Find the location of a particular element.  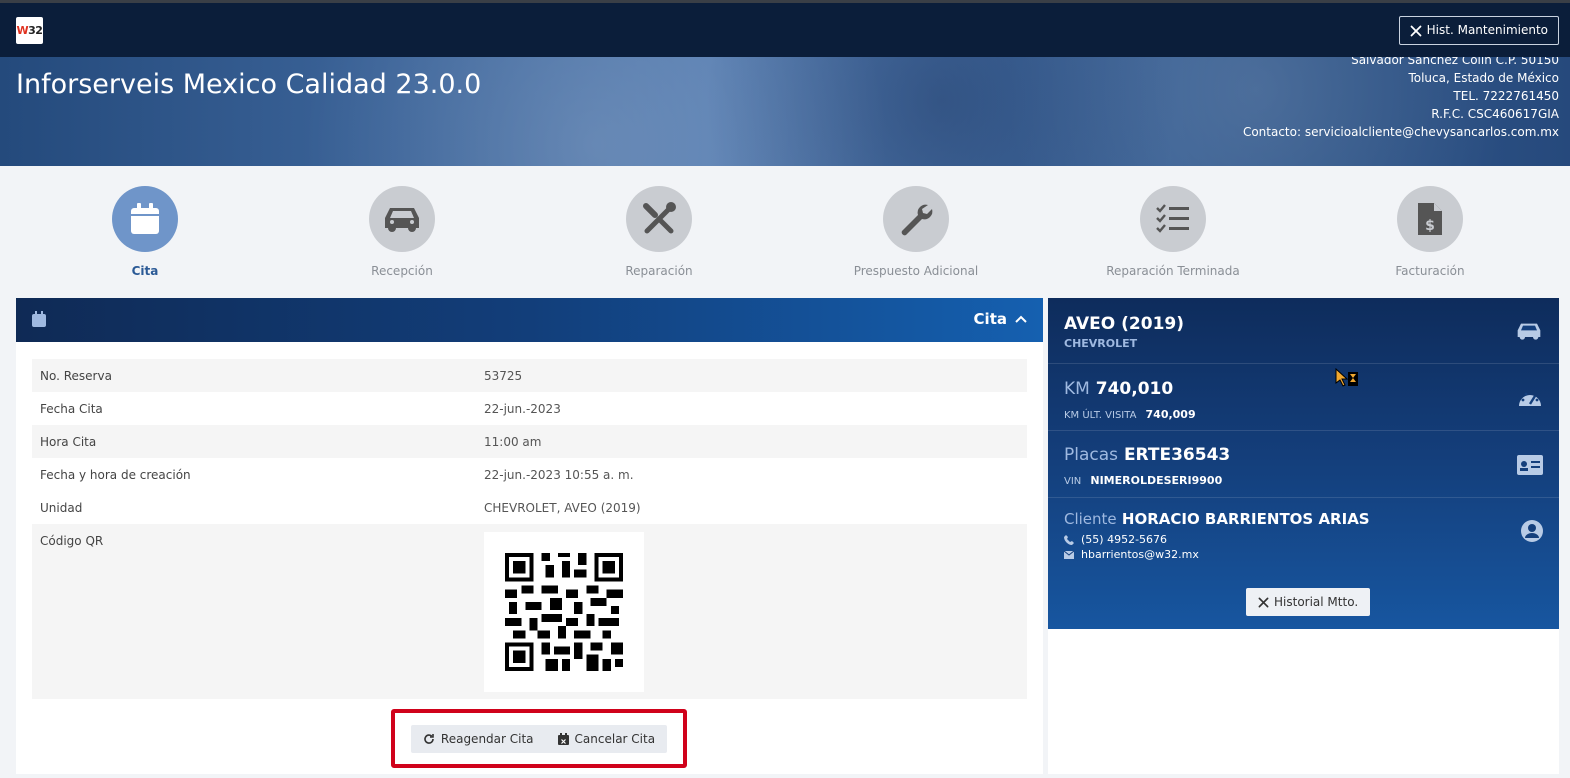

redo-icon is located at coordinates (429, 738).